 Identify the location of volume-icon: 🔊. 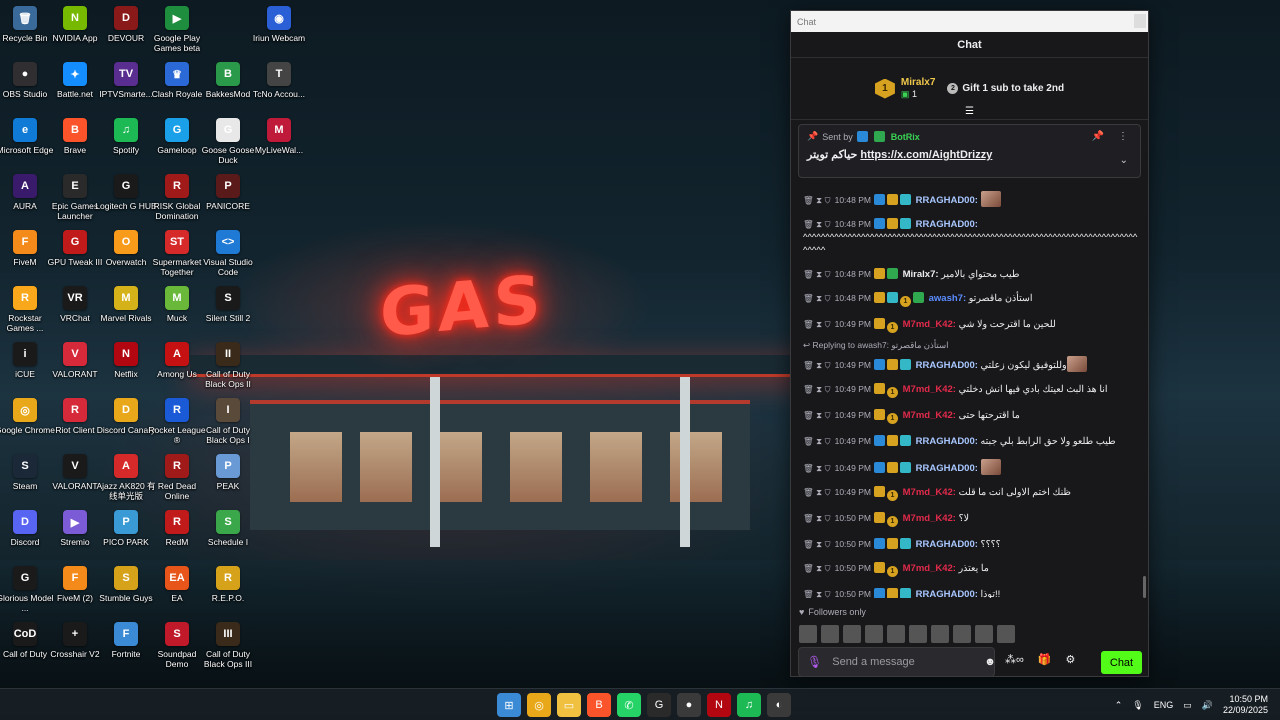
(1207, 705).